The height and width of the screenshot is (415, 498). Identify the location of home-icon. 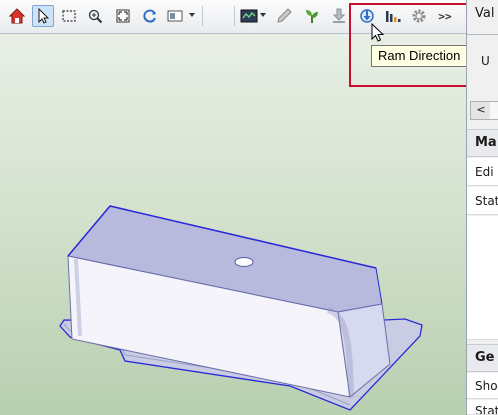
(17, 16).